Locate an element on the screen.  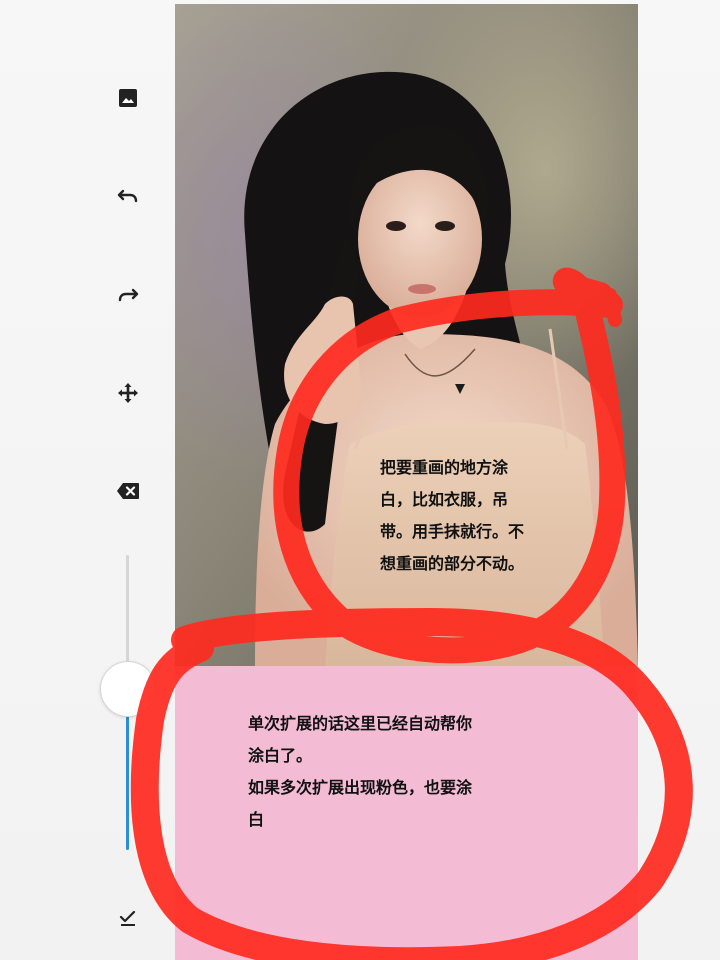
instruction-note-top: 把要重画的地方涂 白，比如衣服，吊 带。用手抹就行。不 想重画的部分不动。 is located at coordinates (452, 515).